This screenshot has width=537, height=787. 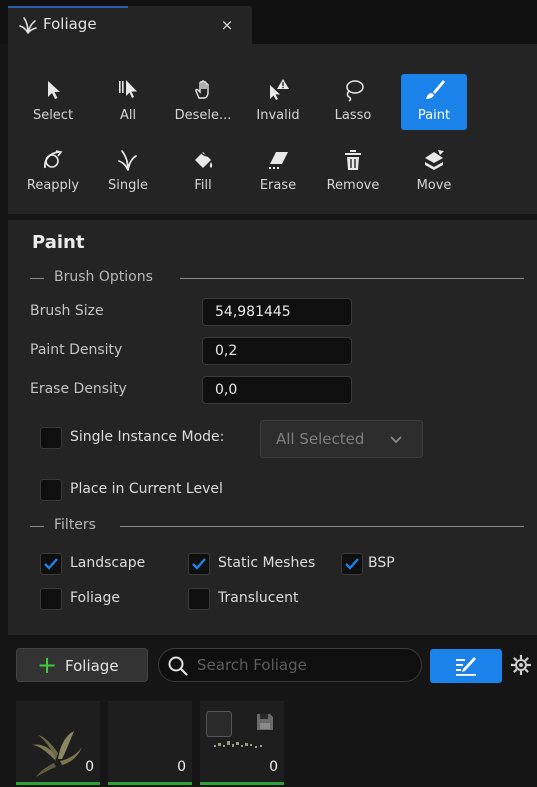 What do you see at coordinates (434, 102) in the screenshot?
I see `paint-tool-button: Paint` at bounding box center [434, 102].